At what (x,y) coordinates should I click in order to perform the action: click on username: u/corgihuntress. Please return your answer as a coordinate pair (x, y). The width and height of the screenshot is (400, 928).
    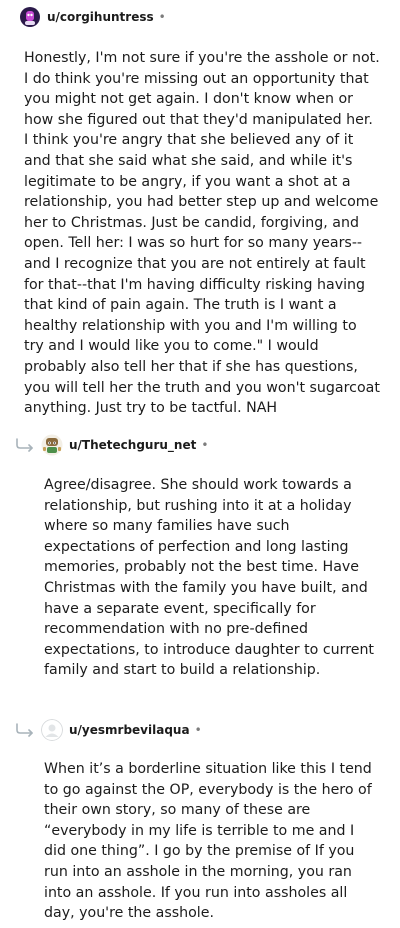
    Looking at the image, I should click on (100, 17).